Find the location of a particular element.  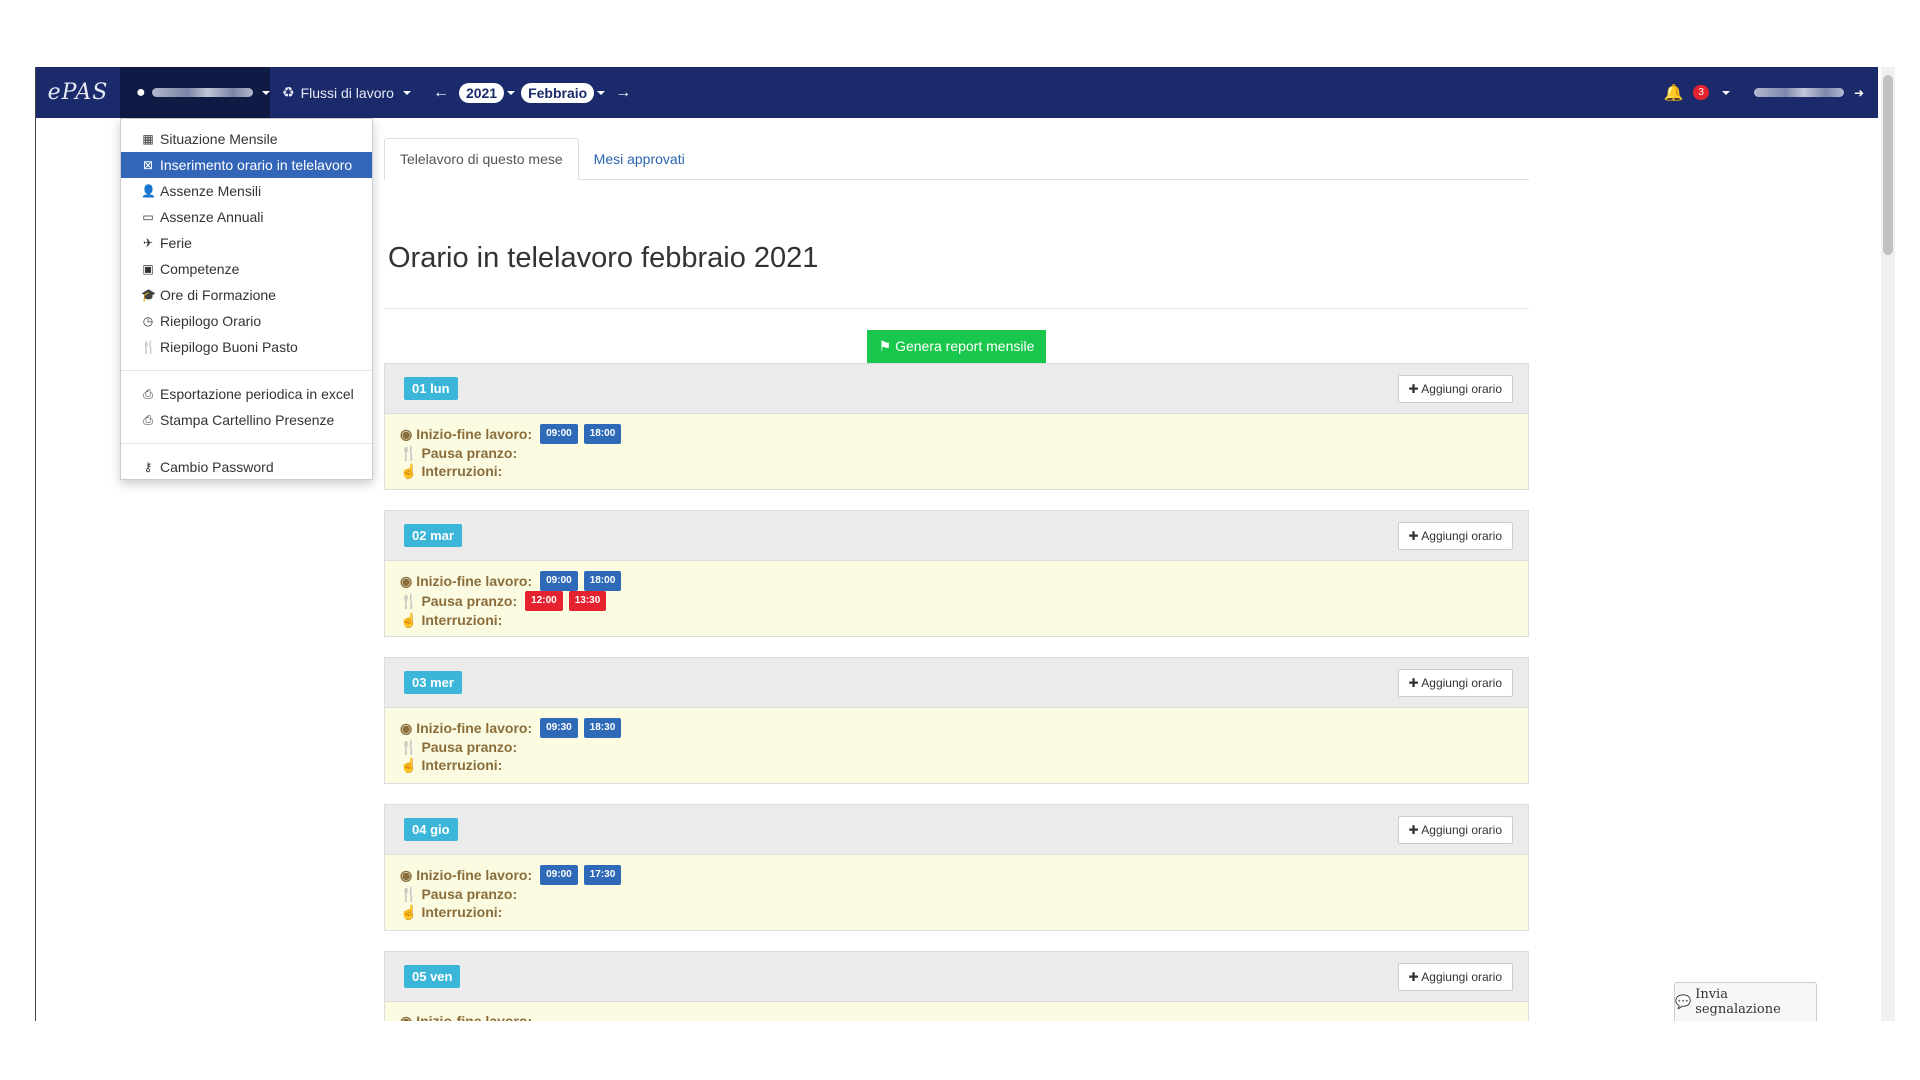

menu-item-situazione-mensile: ▦ Situazione Mensile is located at coordinates (246, 139).